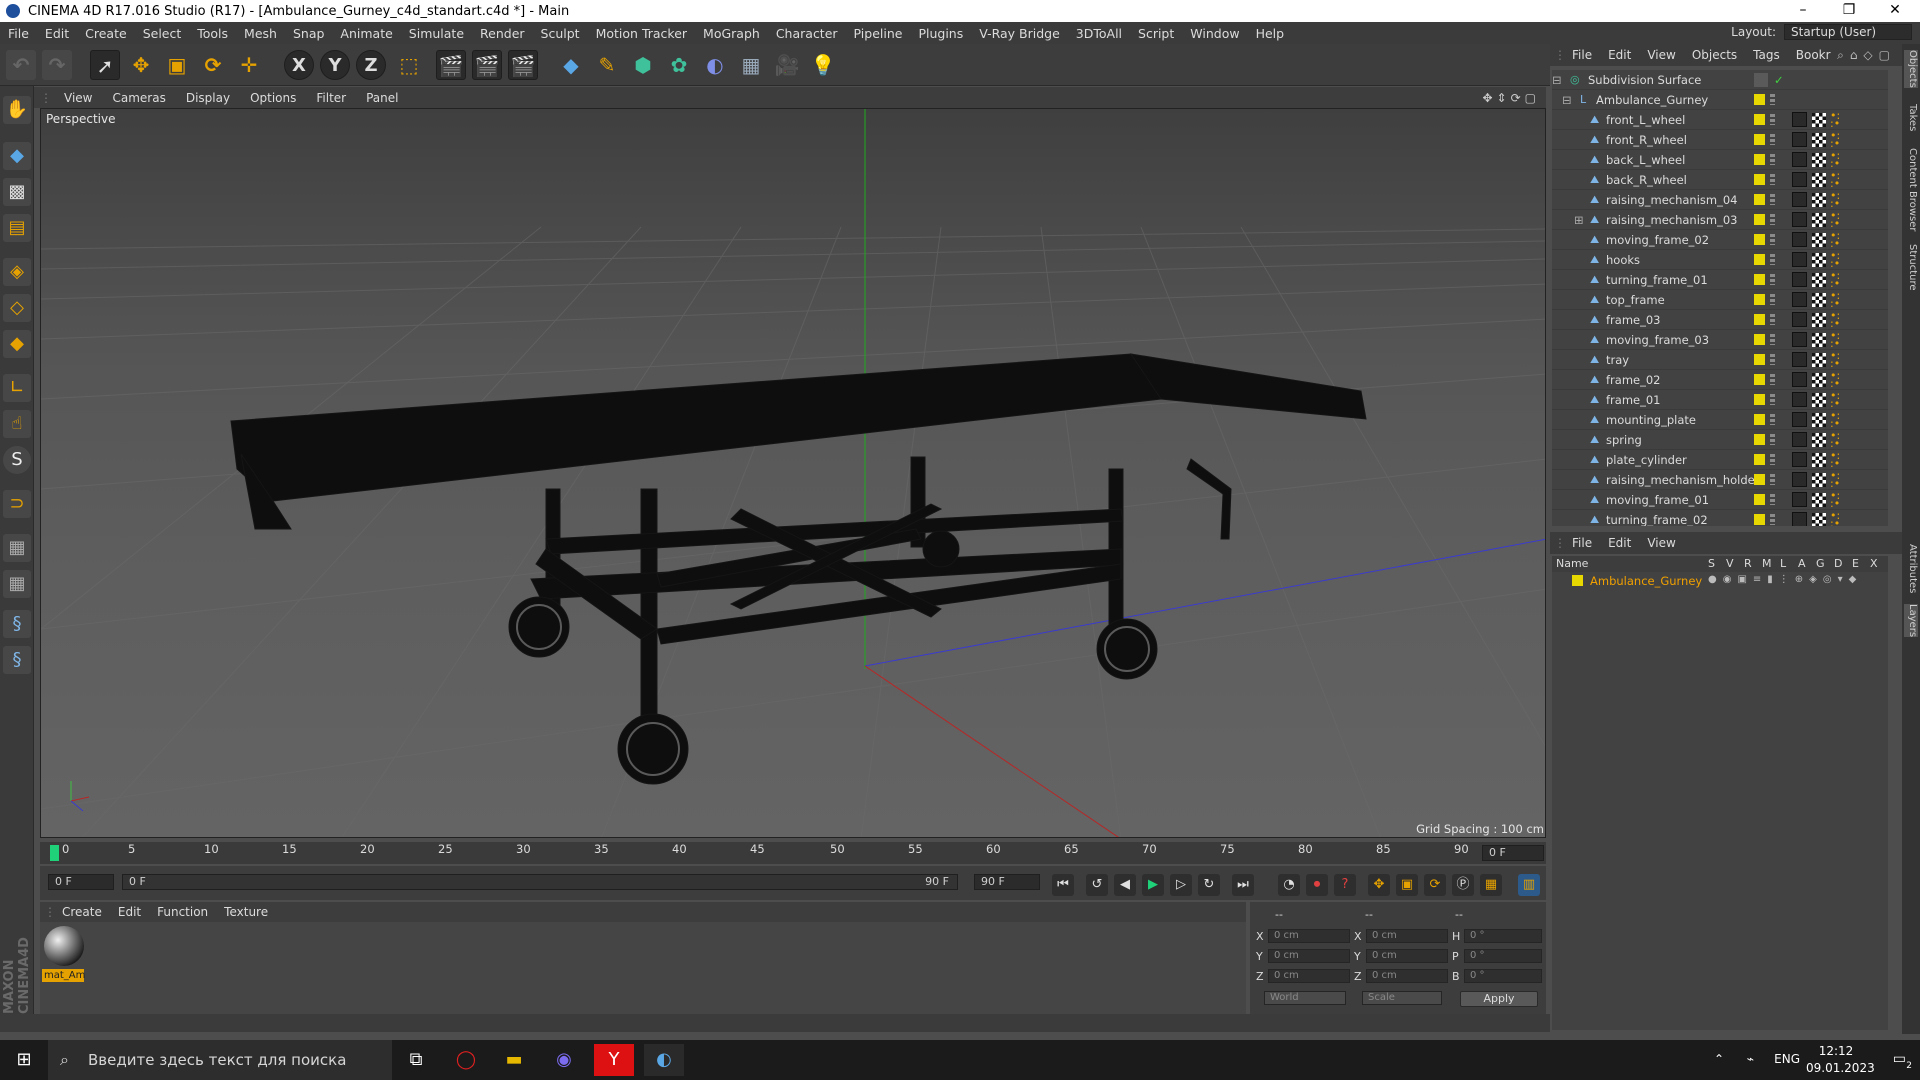 The height and width of the screenshot is (1080, 1920). I want to click on workplane-mode-icon: ▤, so click(17, 228).